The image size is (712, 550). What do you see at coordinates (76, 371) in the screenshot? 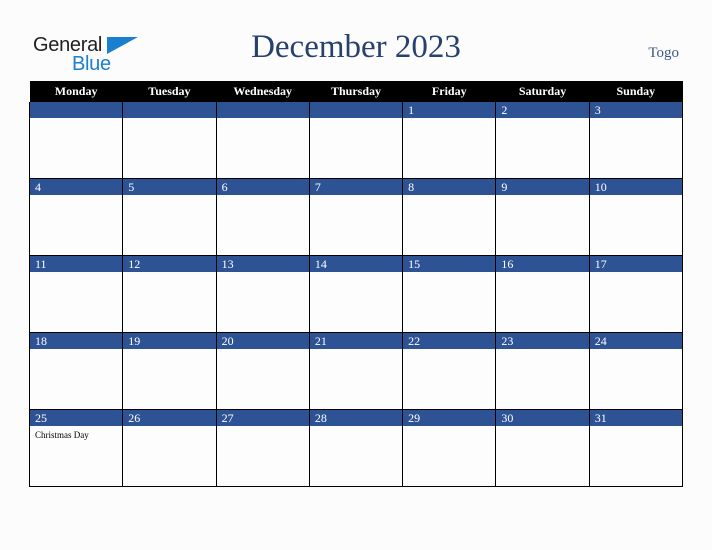
I see `calendar-day-cell: 18` at bounding box center [76, 371].